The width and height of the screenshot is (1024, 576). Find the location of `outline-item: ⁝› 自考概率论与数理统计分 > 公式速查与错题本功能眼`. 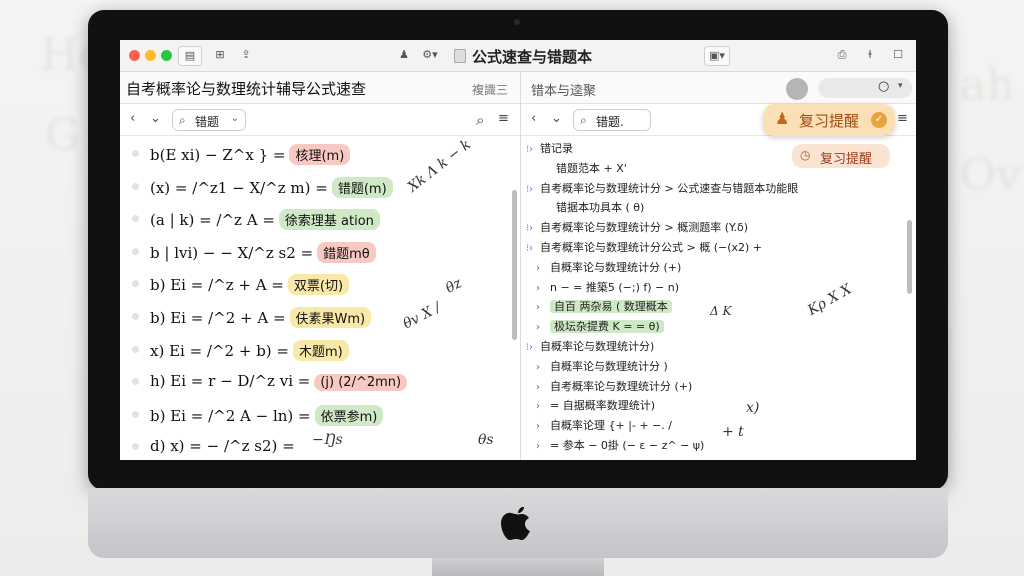

outline-item: ⁝› 自考概率论与数理统计分 > 公式速查与错题本功能眼 is located at coordinates (662, 190).